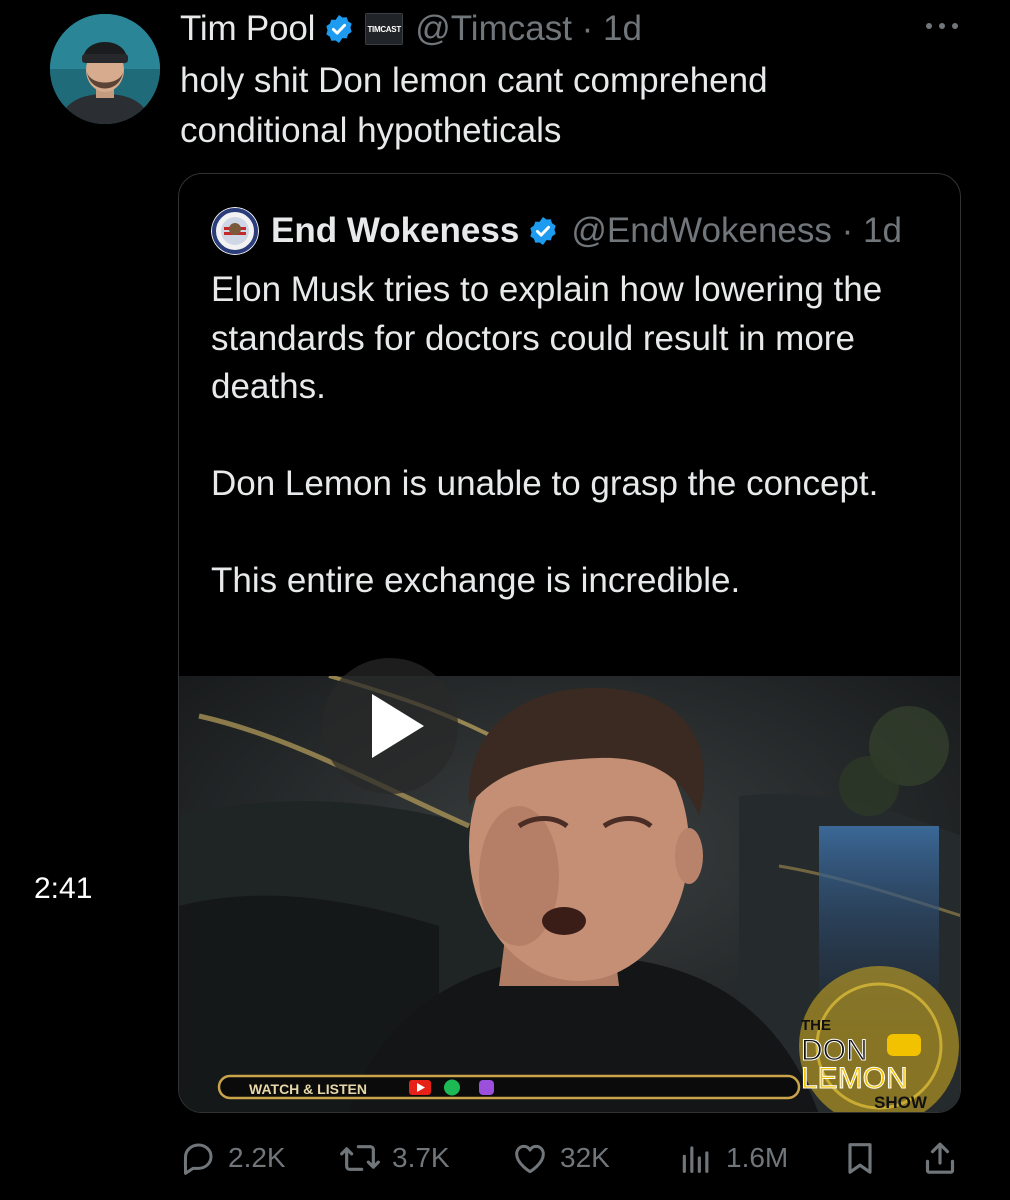  What do you see at coordinates (198, 1159) in the screenshot?
I see `reply-icon` at bounding box center [198, 1159].